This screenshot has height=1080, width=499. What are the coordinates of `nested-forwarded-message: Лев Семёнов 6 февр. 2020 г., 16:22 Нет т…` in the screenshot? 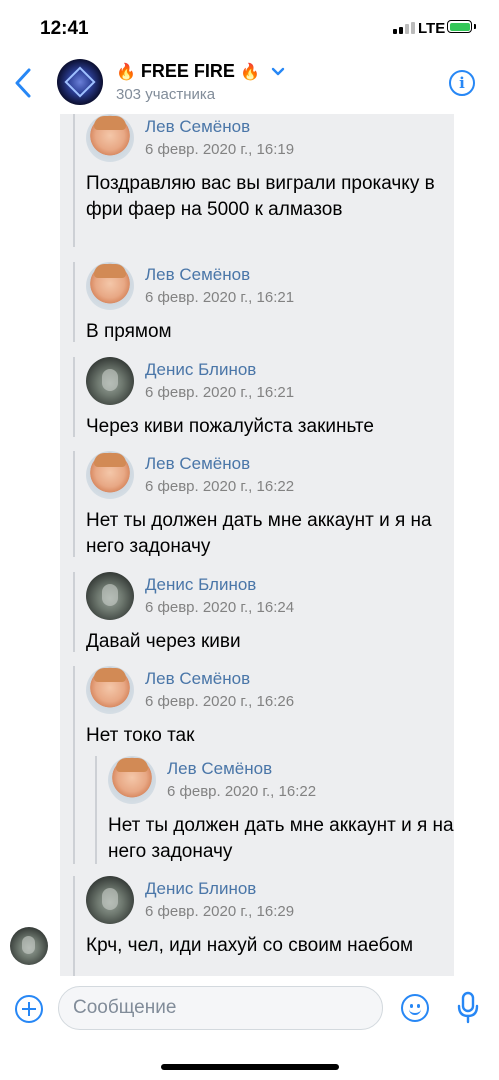 It's located at (274, 810).